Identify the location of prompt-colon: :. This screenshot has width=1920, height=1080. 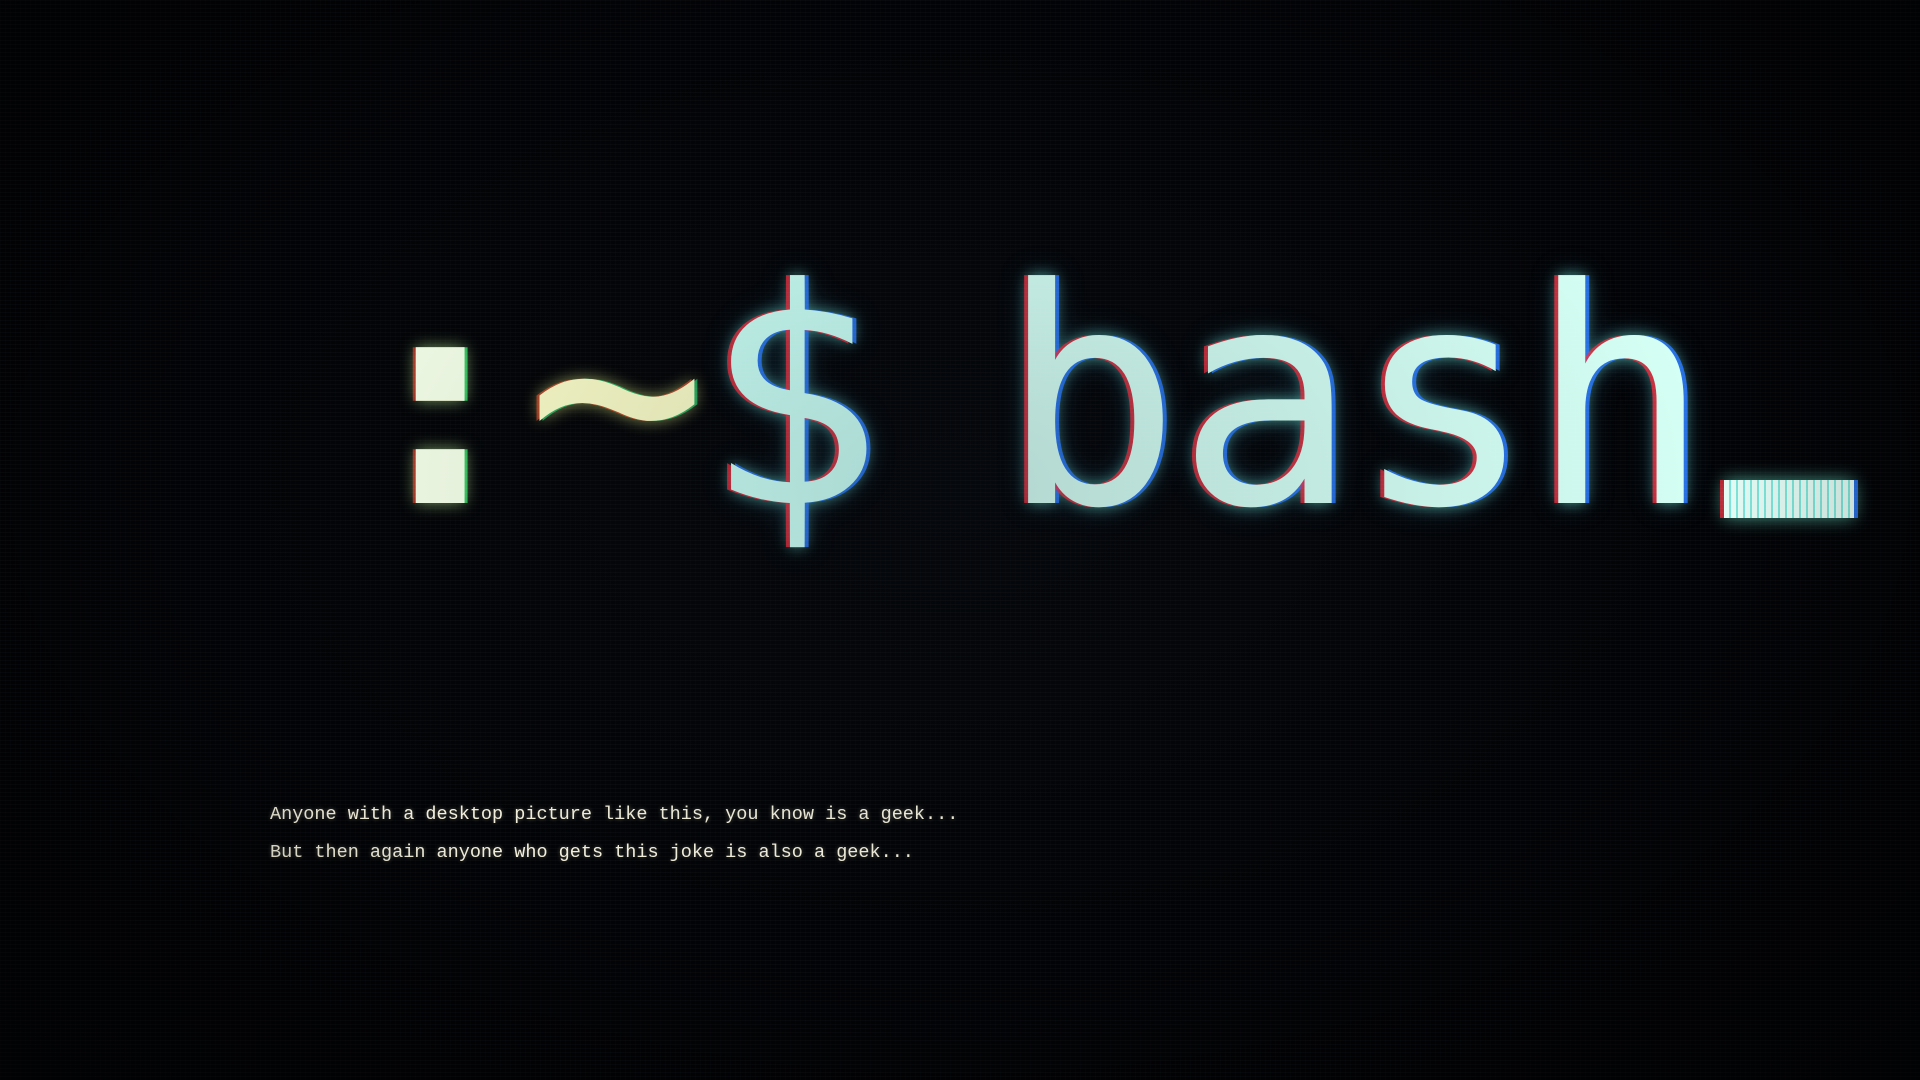
(440, 399).